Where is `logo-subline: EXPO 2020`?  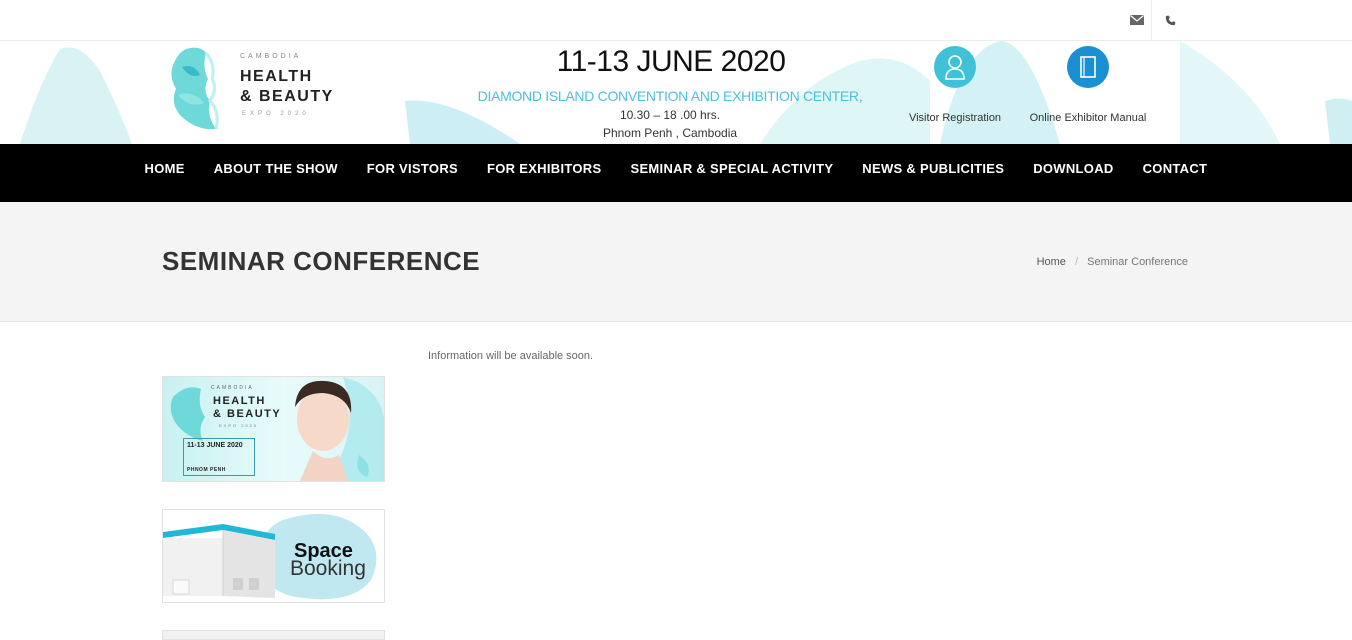 logo-subline: EXPO 2020 is located at coordinates (276, 114).